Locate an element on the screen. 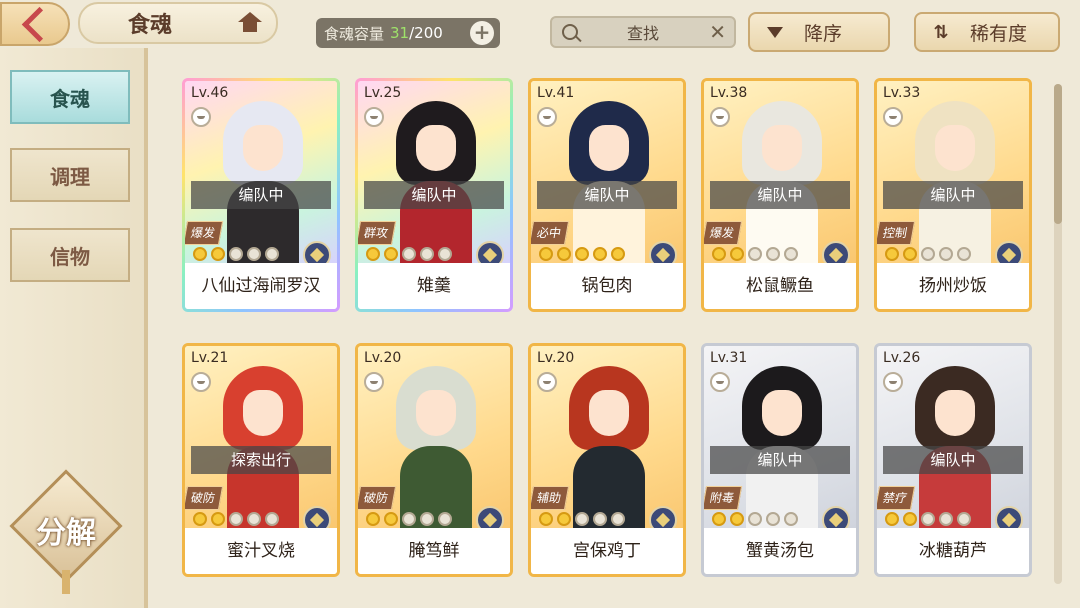 This screenshot has height=608, width=1080. search-icon is located at coordinates (570, 32).